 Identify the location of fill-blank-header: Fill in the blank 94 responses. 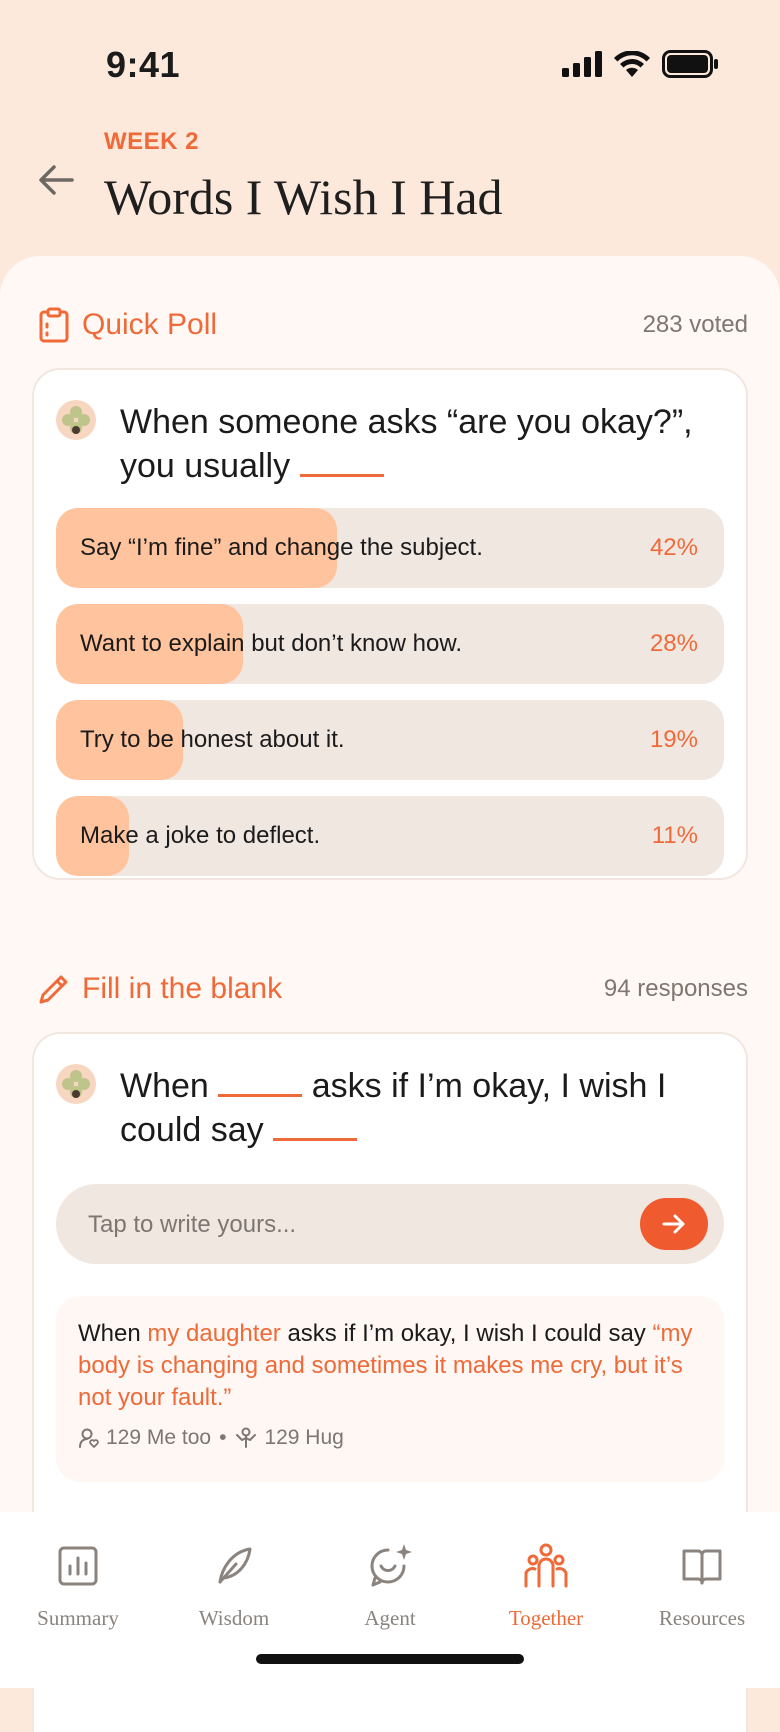
(392, 989).